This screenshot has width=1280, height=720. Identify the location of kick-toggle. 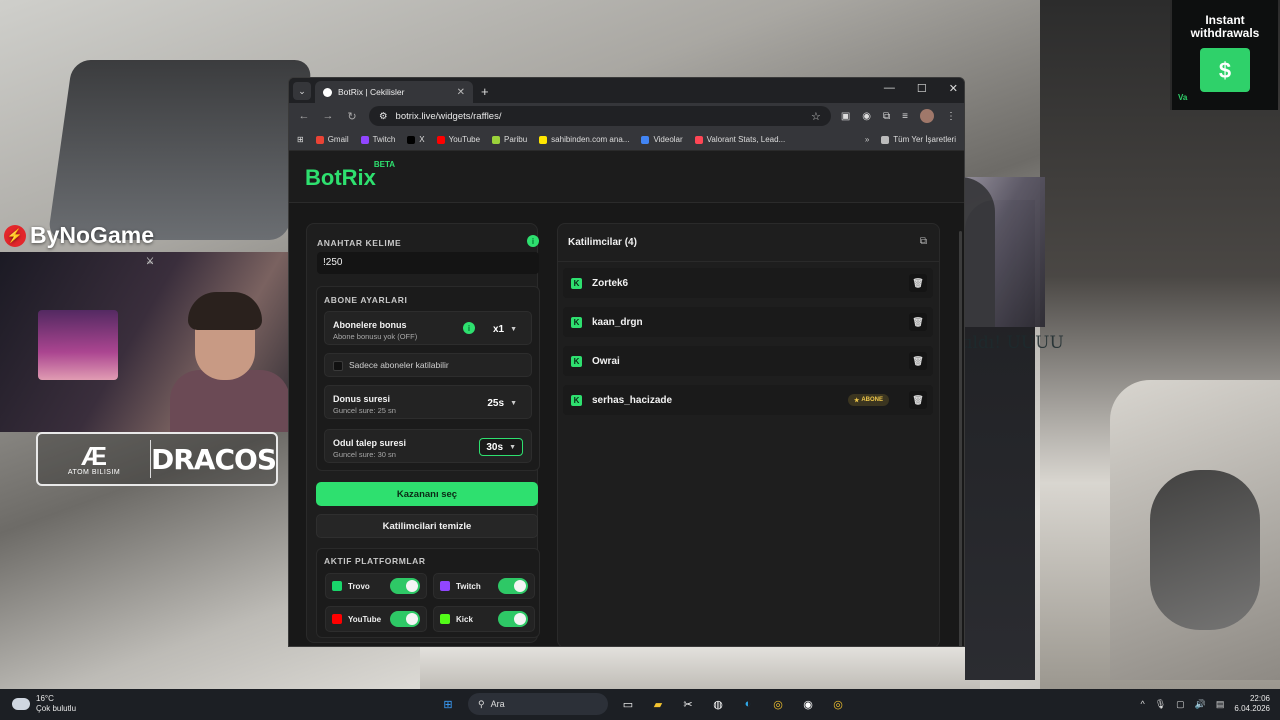
(513, 619).